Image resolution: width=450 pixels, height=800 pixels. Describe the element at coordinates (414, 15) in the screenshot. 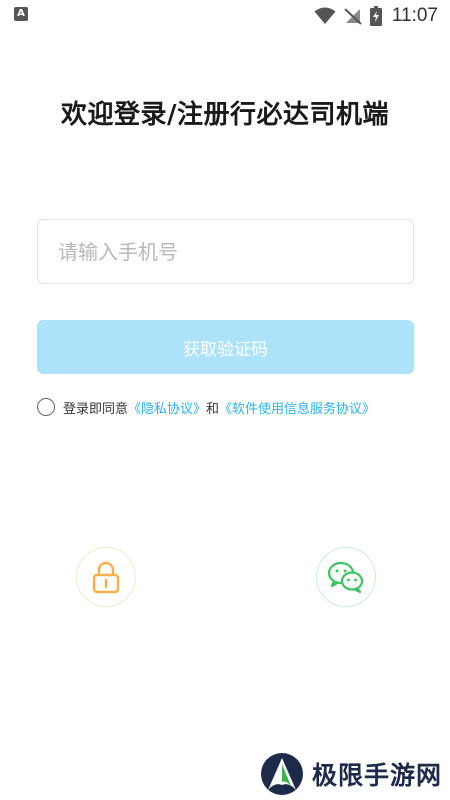

I see `clock: 11:07` at that location.